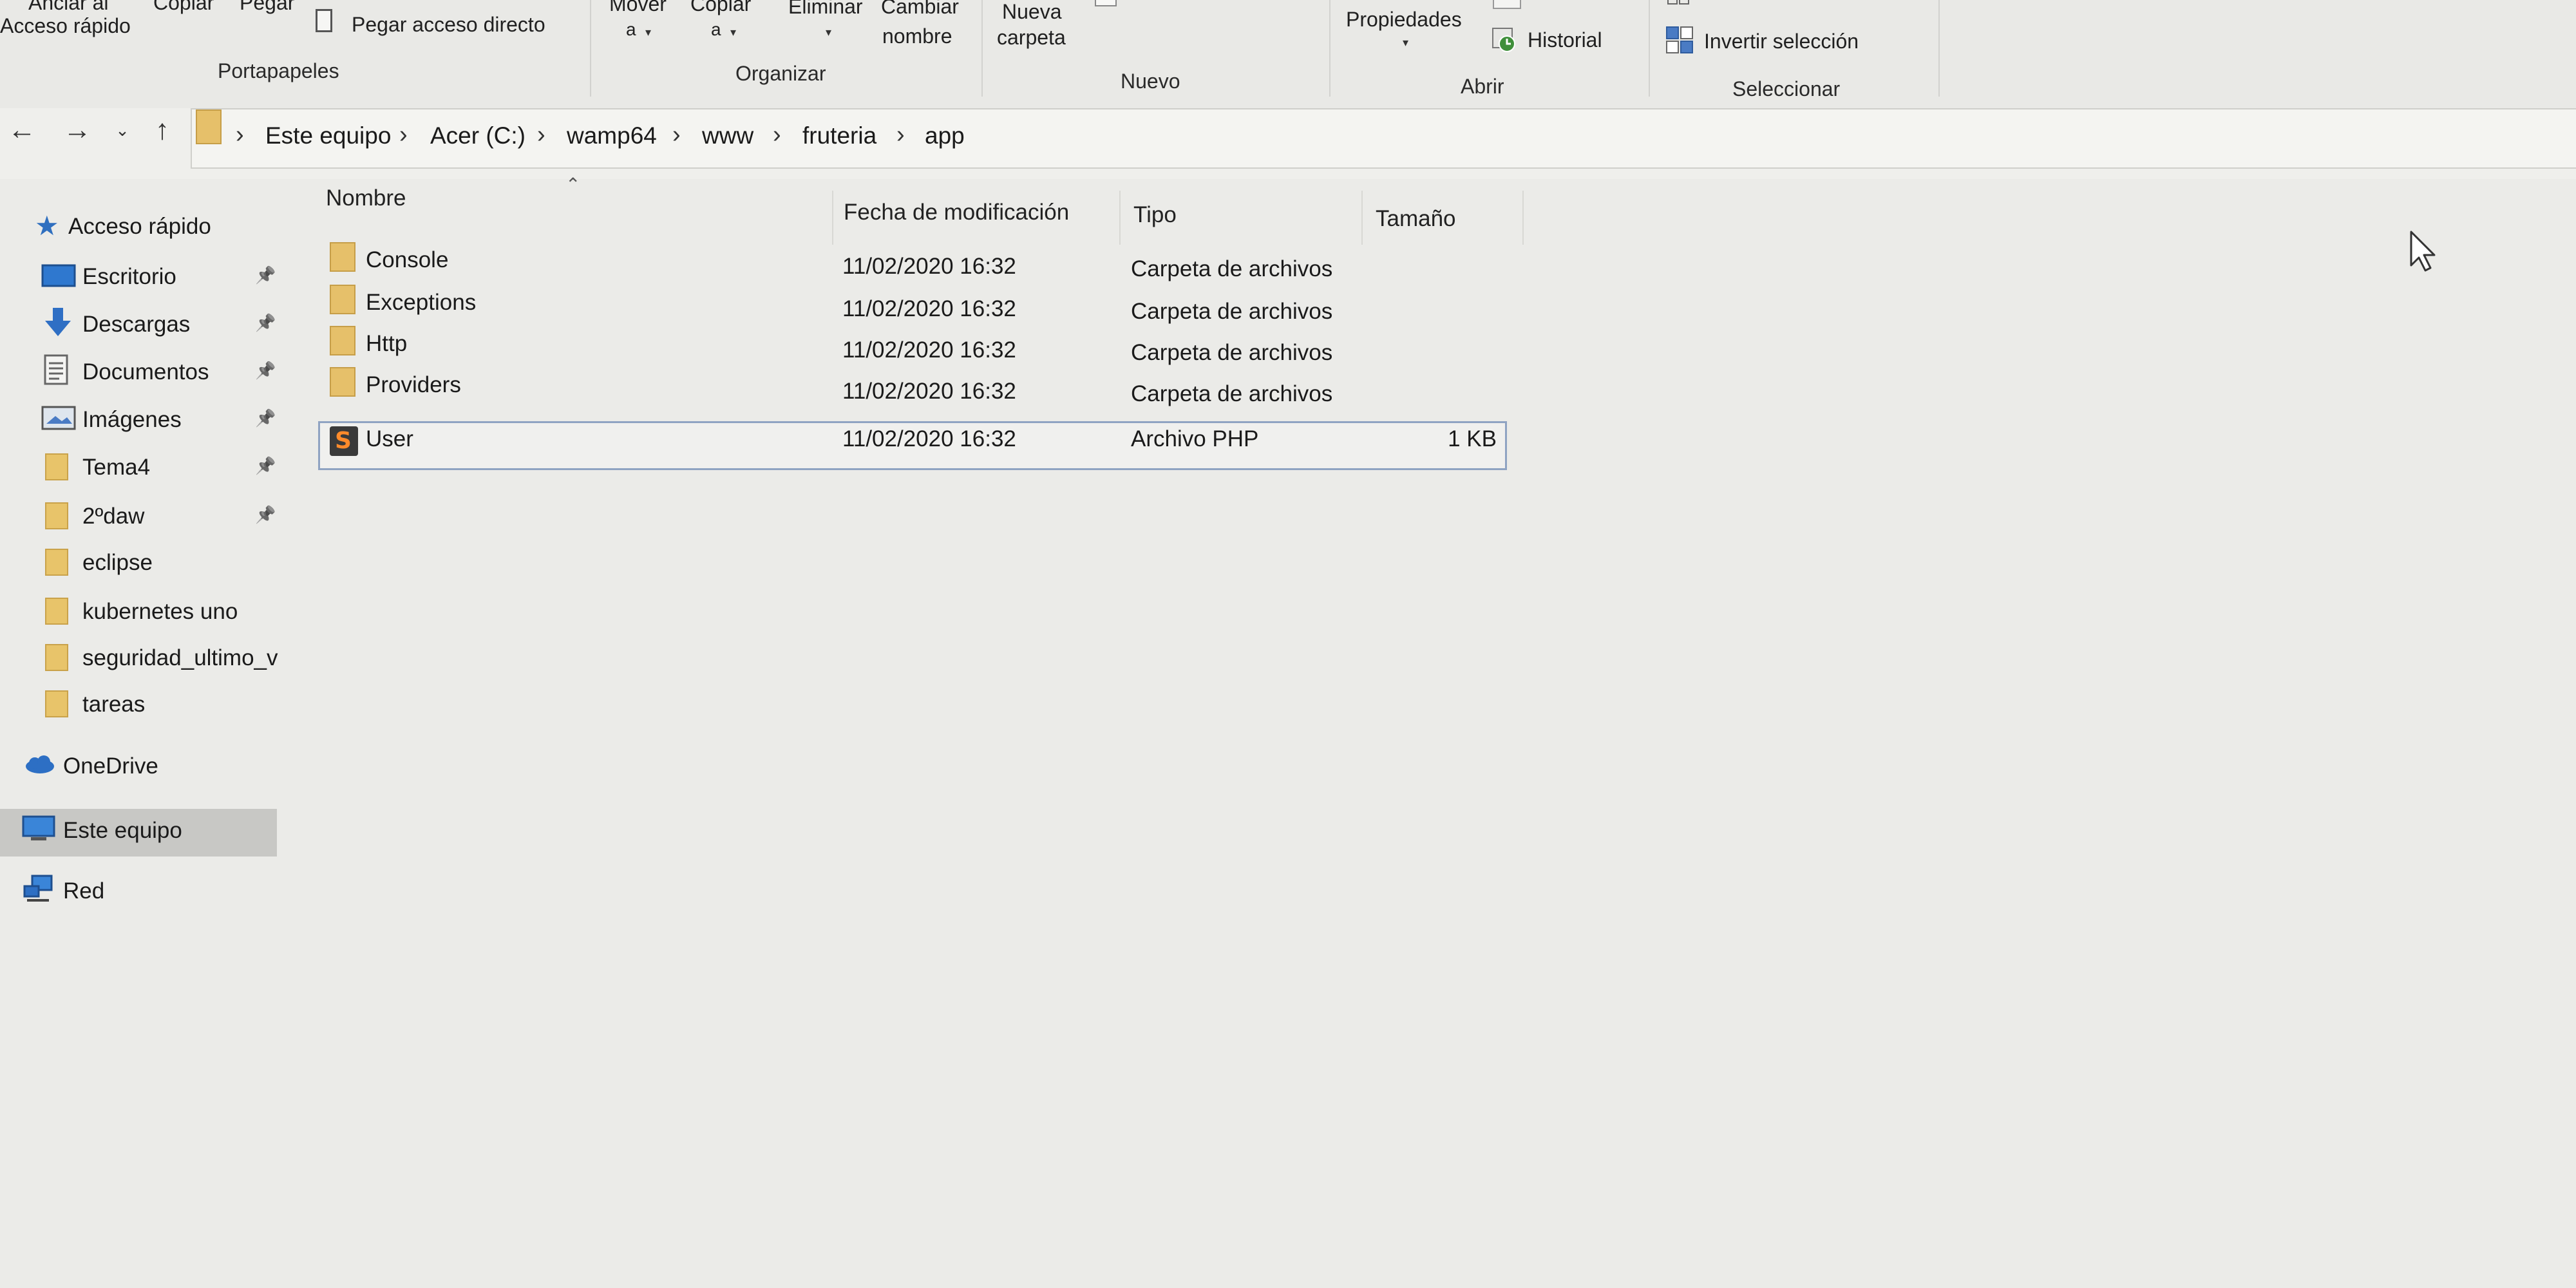 The width and height of the screenshot is (2576, 1288). What do you see at coordinates (387, 343) in the screenshot?
I see `file-name: Http` at bounding box center [387, 343].